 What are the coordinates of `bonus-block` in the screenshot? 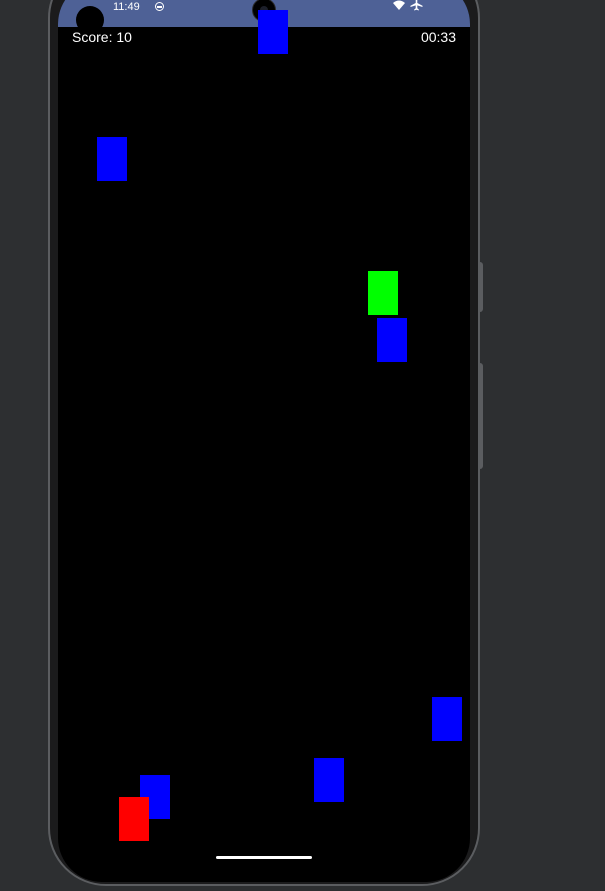 It's located at (383, 293).